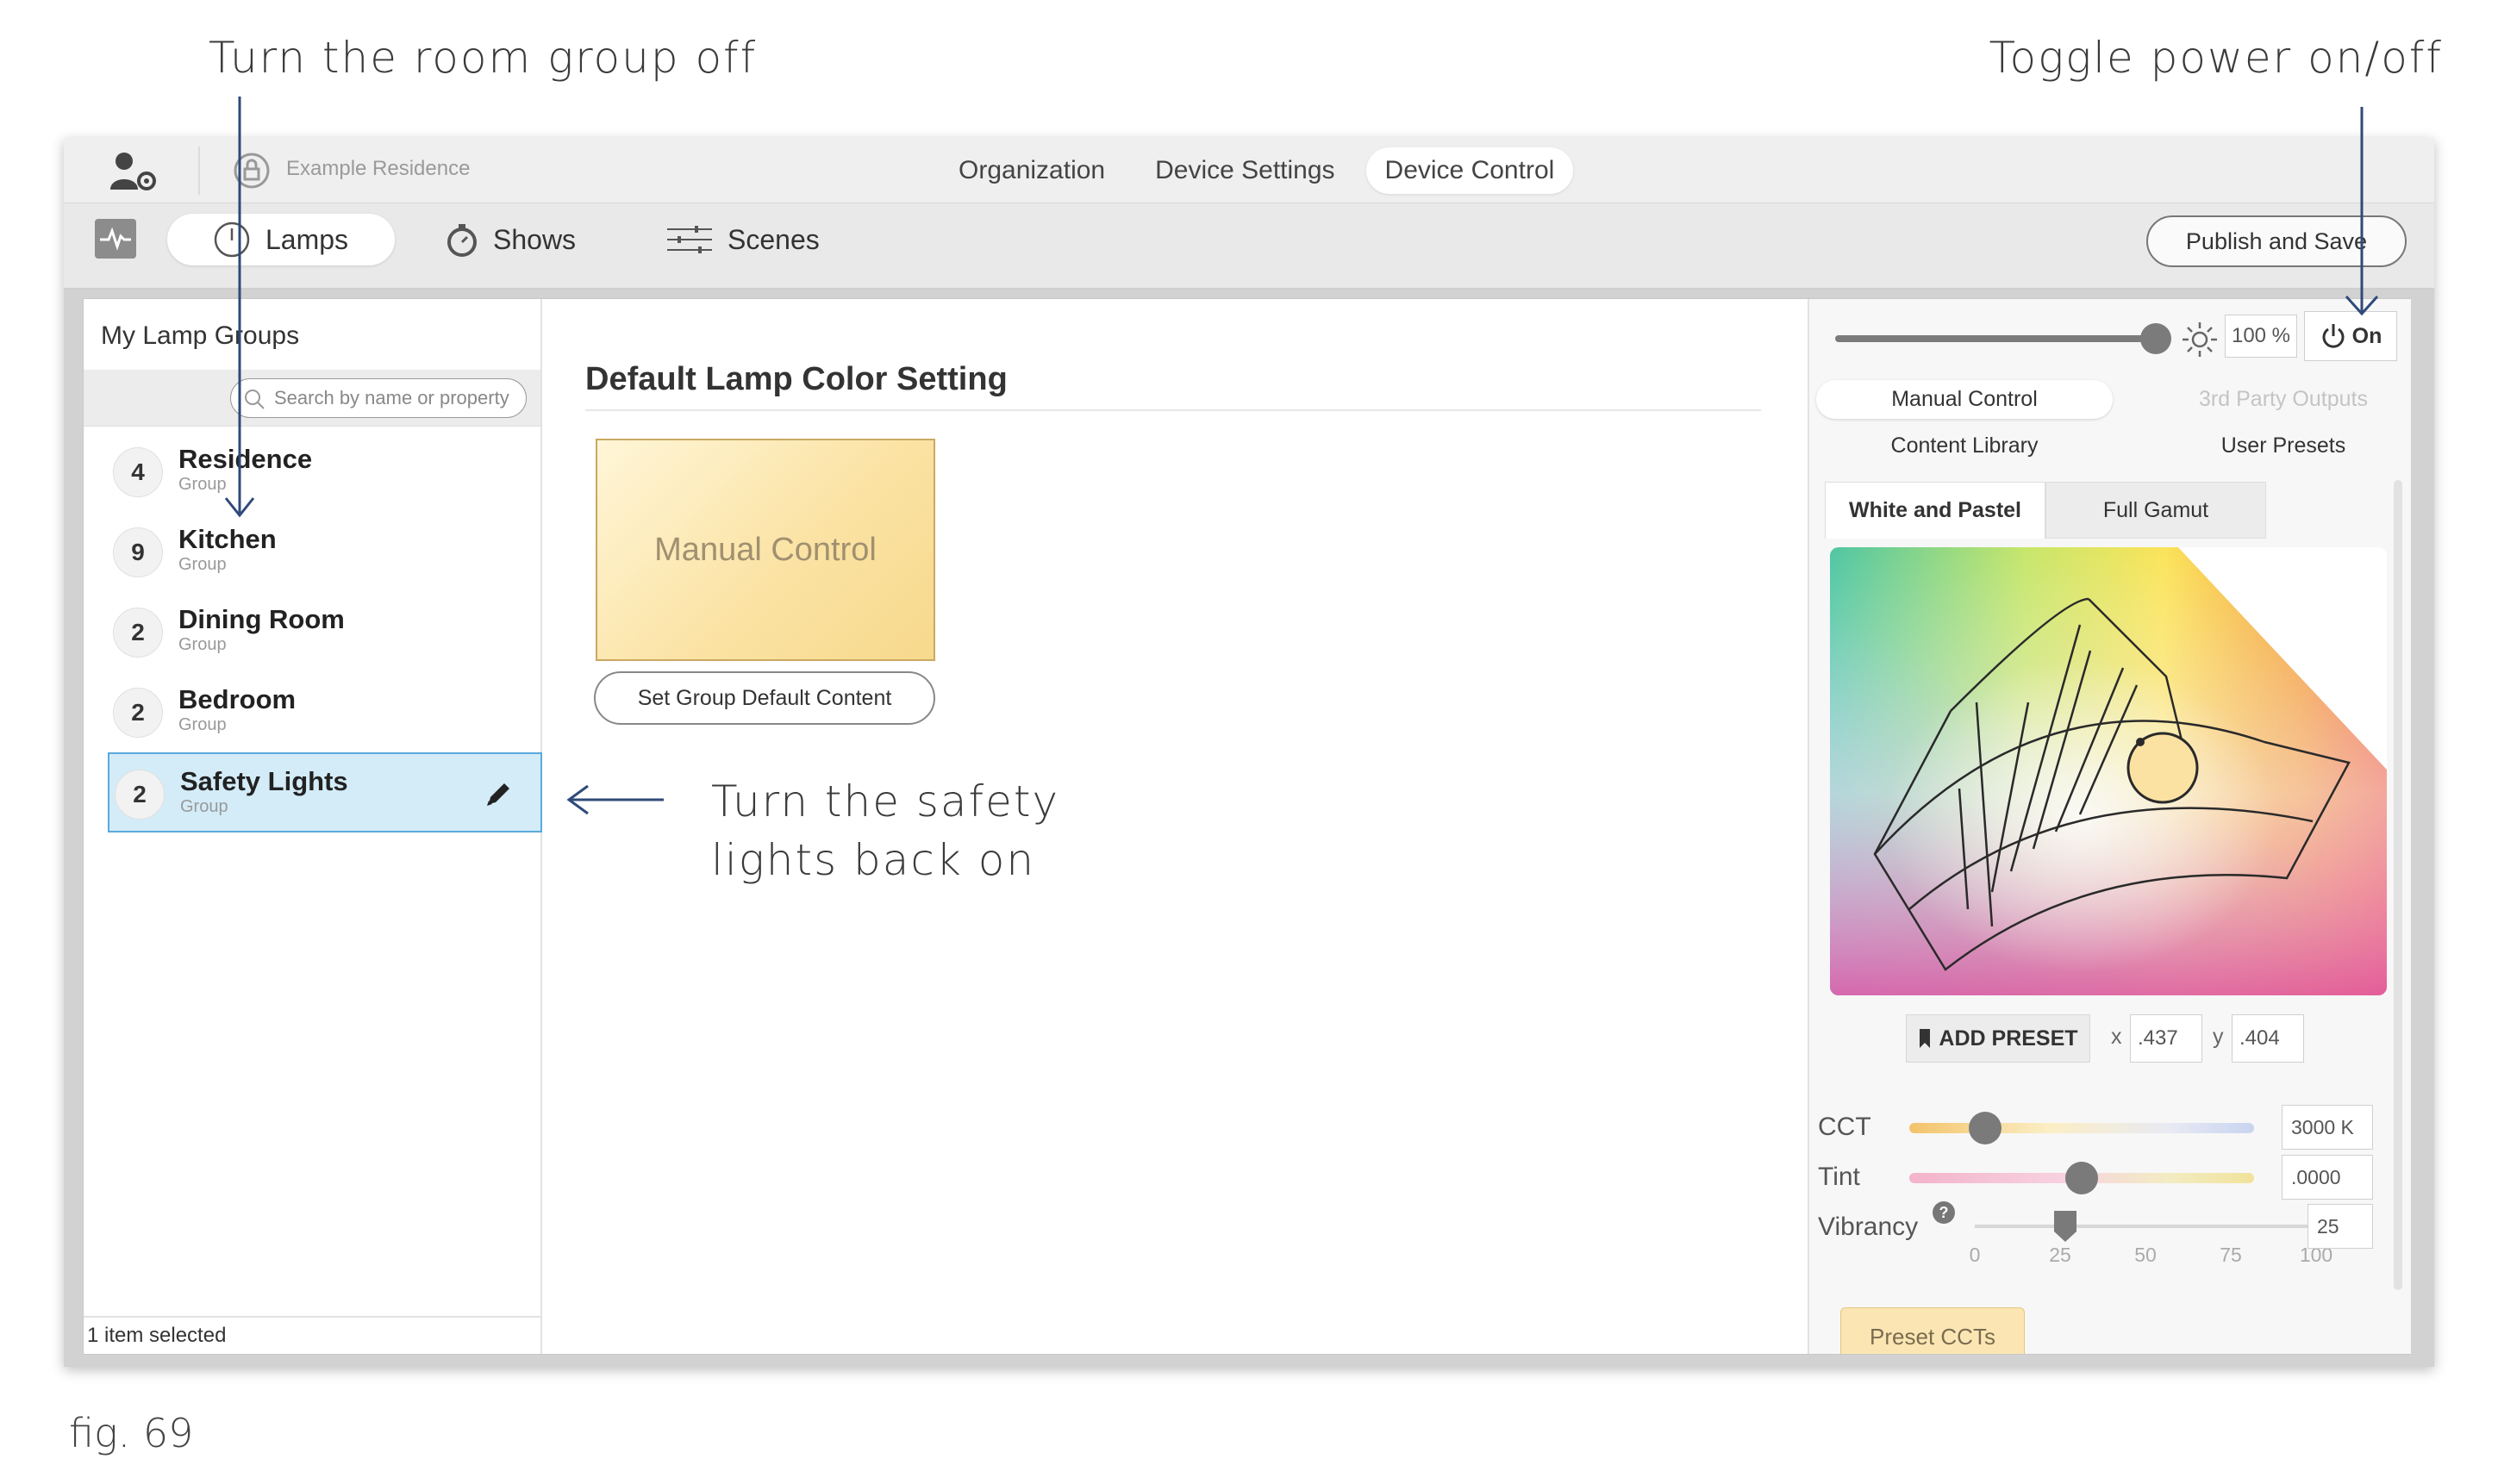 Image resolution: width=2498 pixels, height=1484 pixels. What do you see at coordinates (885, 801) in the screenshot?
I see `callout-safety-lights-line1: Turn the safety` at bounding box center [885, 801].